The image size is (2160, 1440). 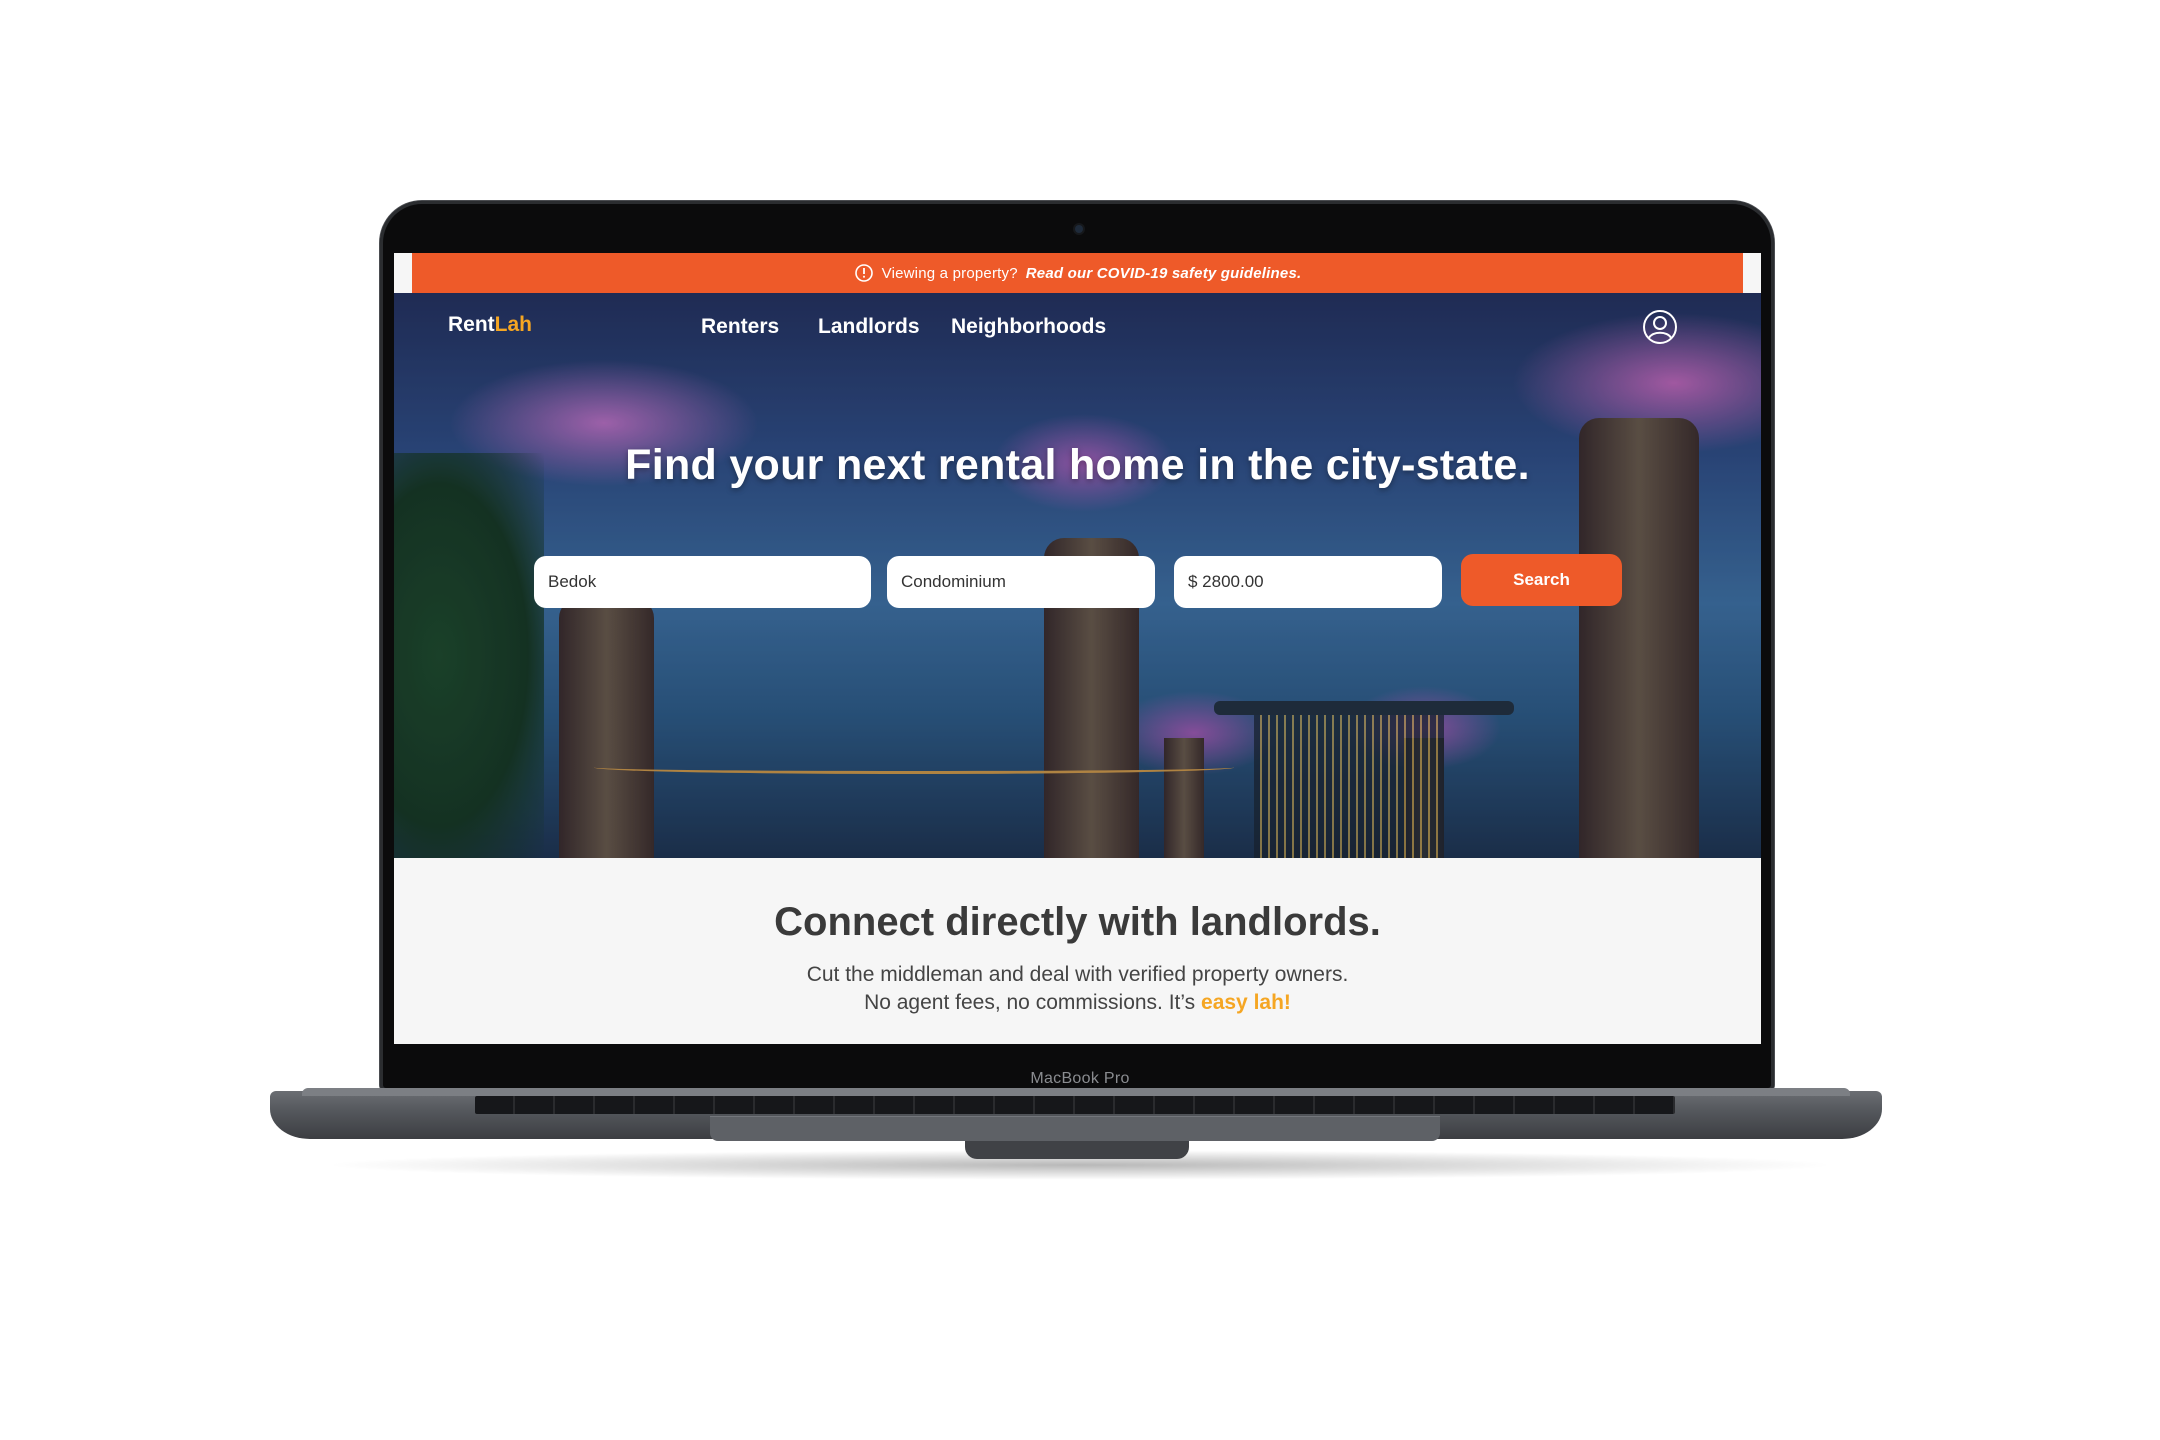 I want to click on info-icon, so click(x=863, y=273).